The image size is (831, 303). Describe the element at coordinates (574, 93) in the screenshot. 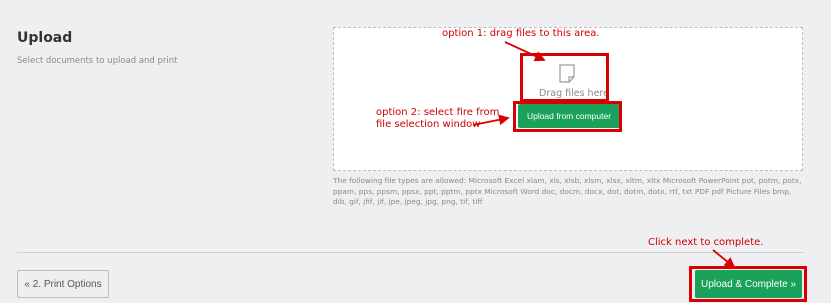

I see `drag-files-label: Drag files here` at that location.